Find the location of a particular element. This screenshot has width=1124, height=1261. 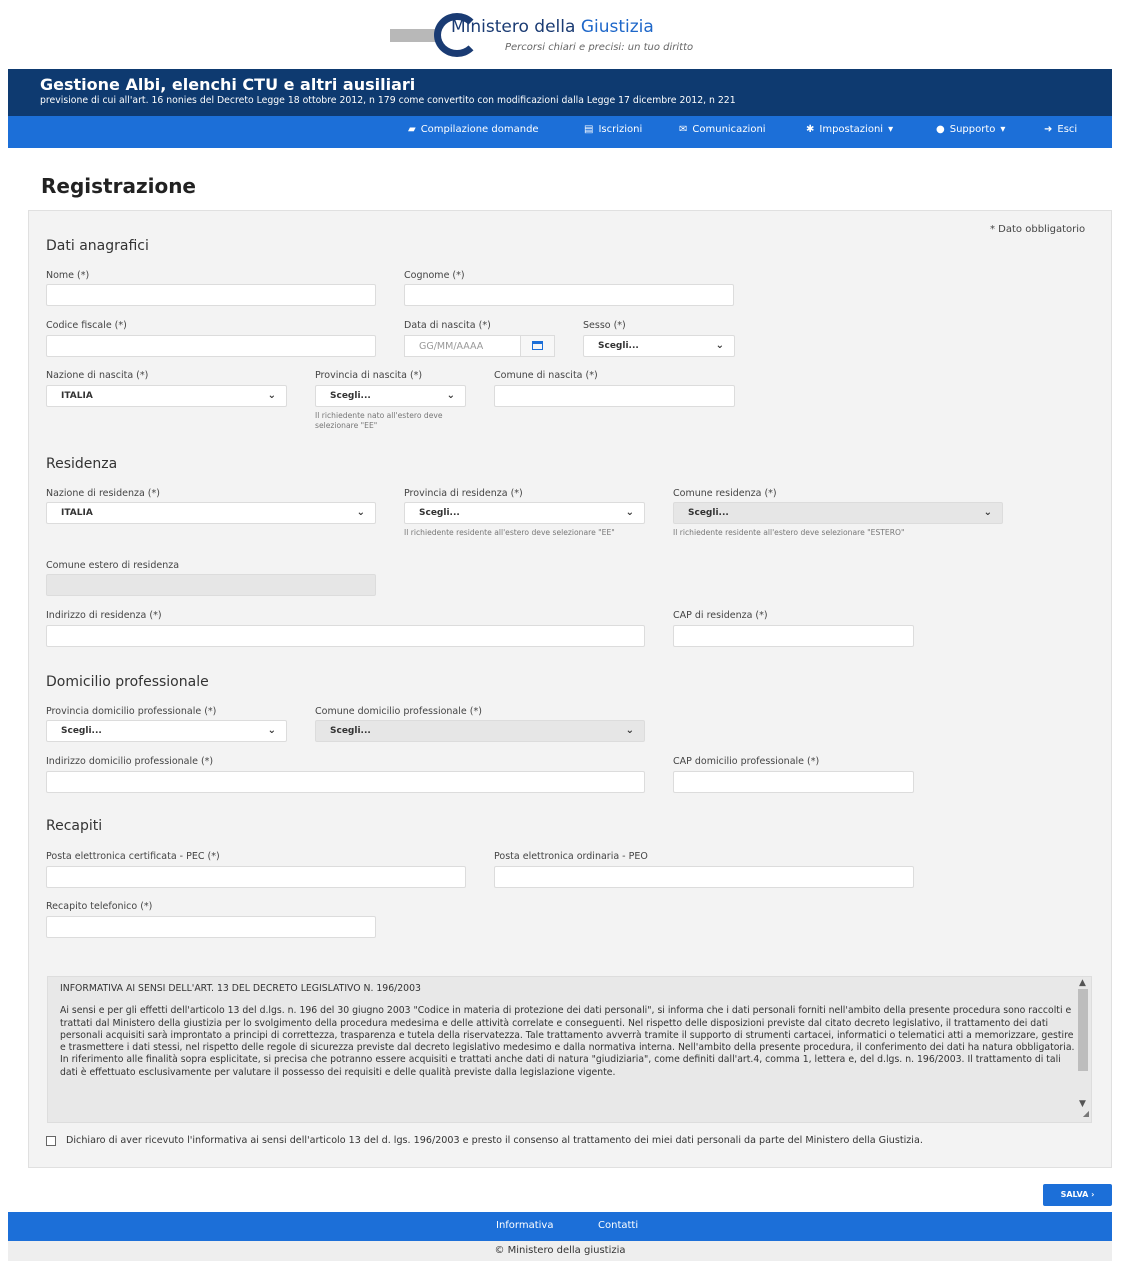

nav-compilazione-label: Compilazione domande is located at coordinates (479, 129).